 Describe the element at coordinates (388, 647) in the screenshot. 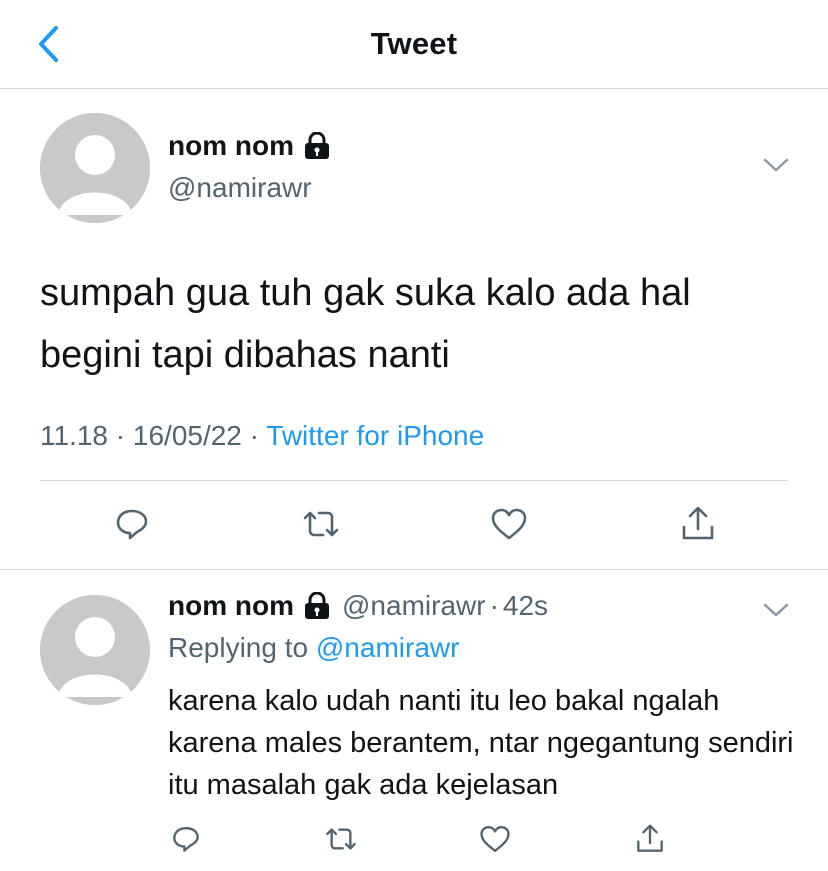

I see `replying-to-mention: @namirawr` at that location.